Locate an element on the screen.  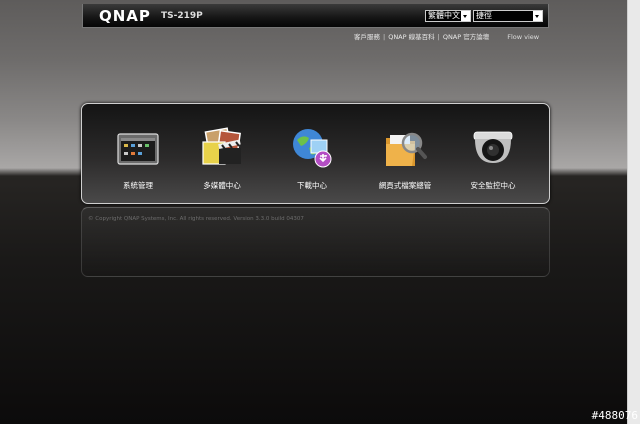
language-select: 繁體中文 is located at coordinates (448, 16).